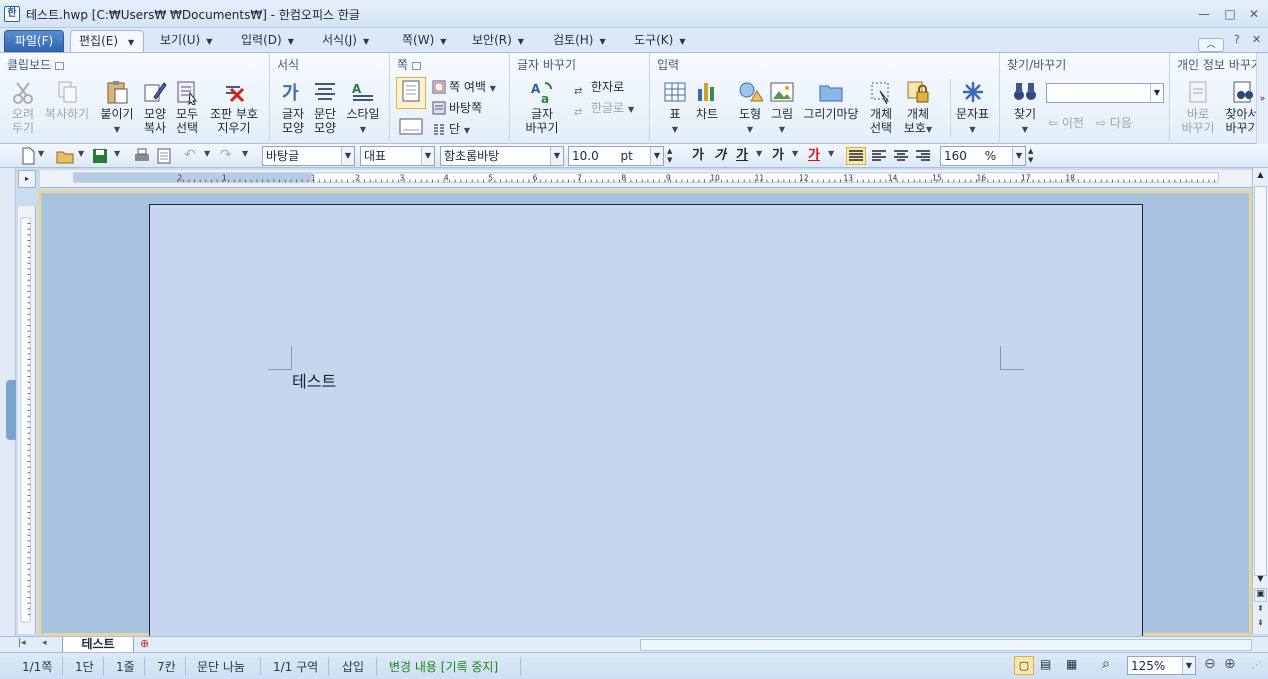 The width and height of the screenshot is (1268, 679). I want to click on outline-button: 가, so click(778, 156).